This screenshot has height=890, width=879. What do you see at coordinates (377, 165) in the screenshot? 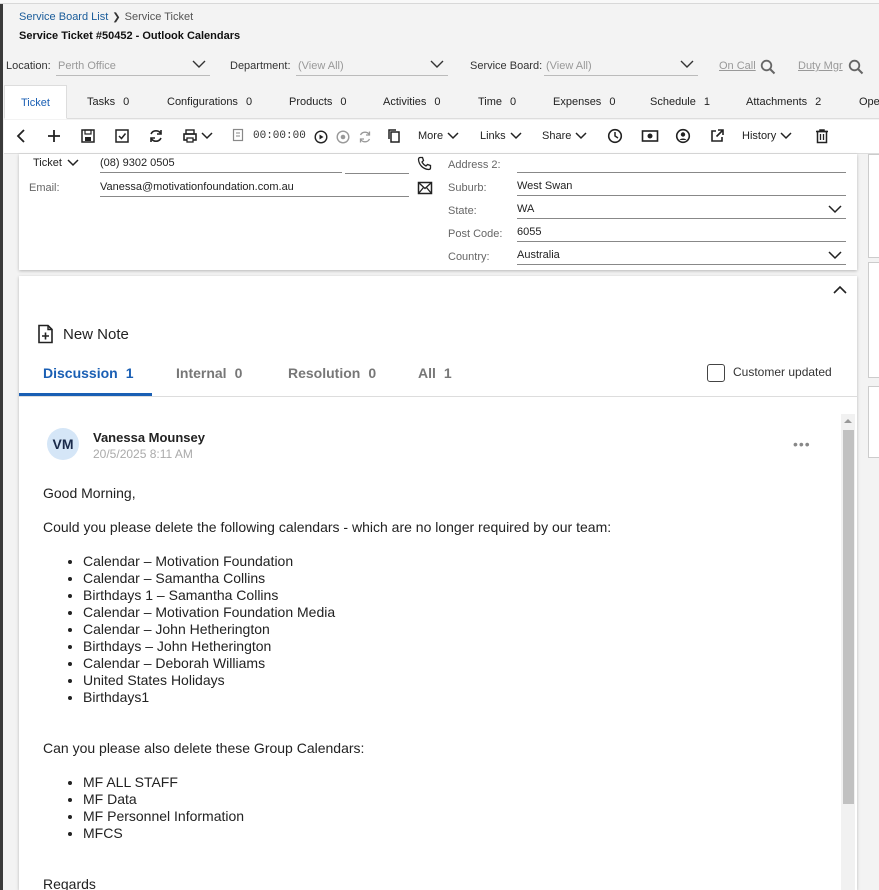
I see `phone-extension-field` at bounding box center [377, 165].